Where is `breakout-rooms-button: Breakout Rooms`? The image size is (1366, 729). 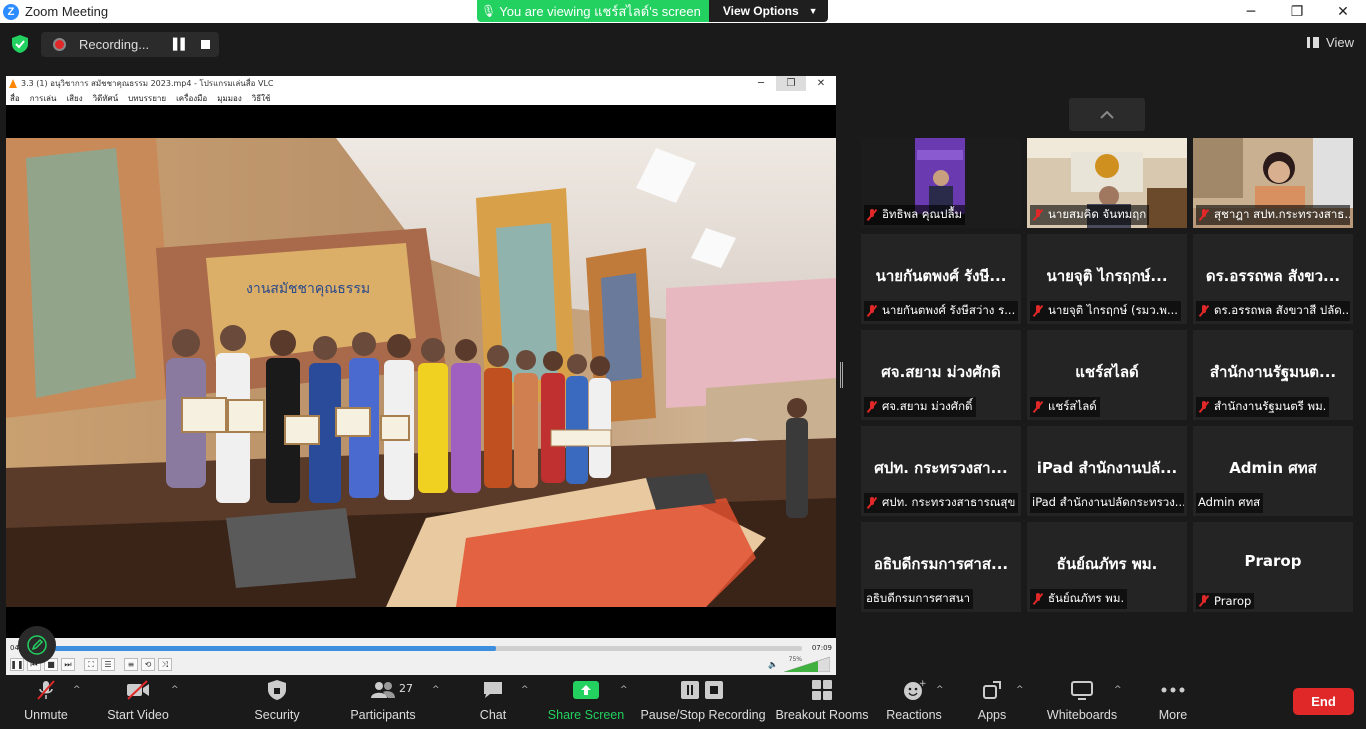
breakout-rooms-button: Breakout Rooms is located at coordinates (822, 702).